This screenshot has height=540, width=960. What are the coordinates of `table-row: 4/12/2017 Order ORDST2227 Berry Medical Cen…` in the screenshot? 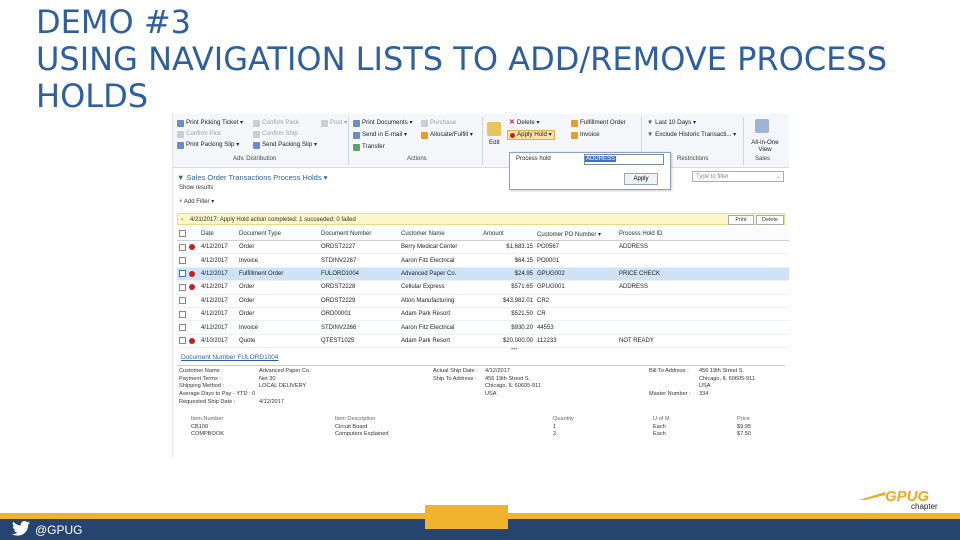 It's located at (483, 247).